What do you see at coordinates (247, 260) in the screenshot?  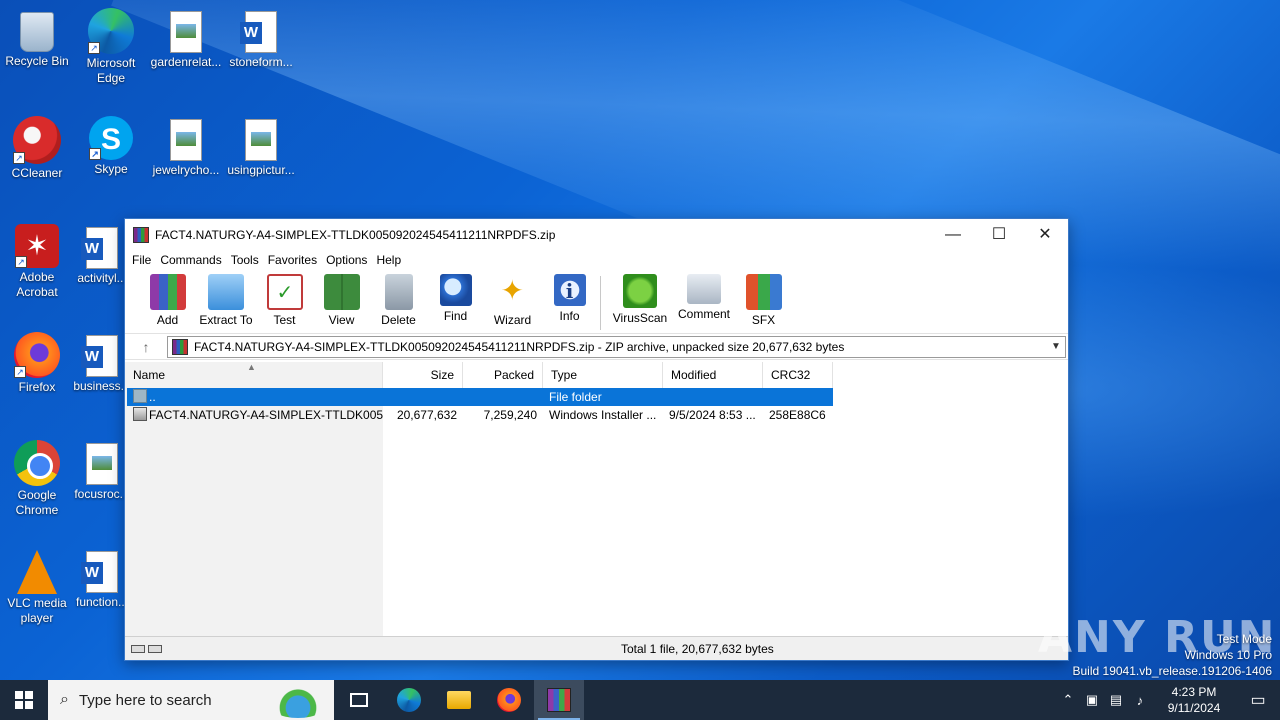 I see `menu-tools: Tools` at bounding box center [247, 260].